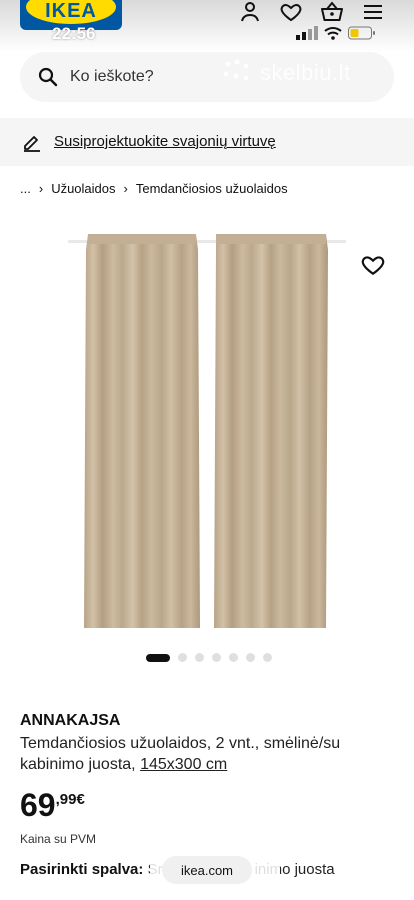  I want to click on browser-domain: ikea.com, so click(207, 870).